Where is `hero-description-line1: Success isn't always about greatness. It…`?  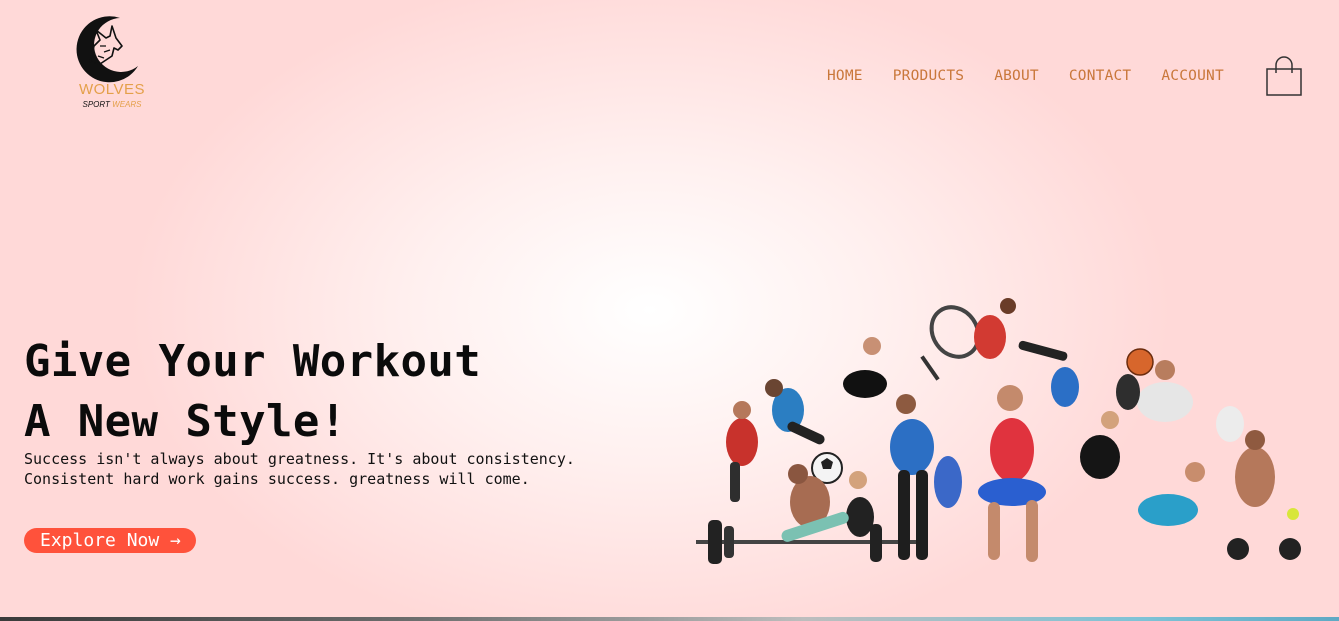
hero-description-line1: Success isn't always about greatness. It… is located at coordinates (299, 459).